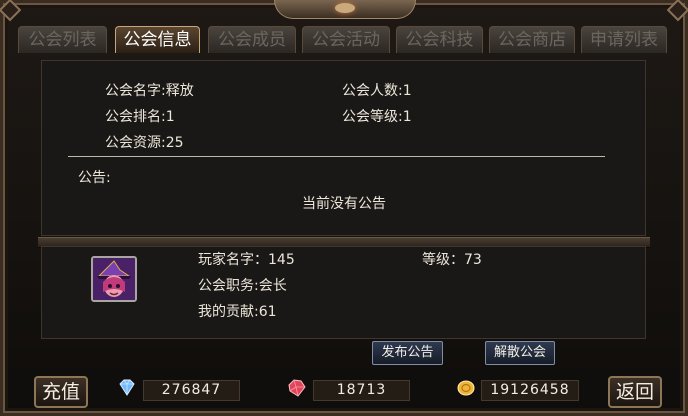  Describe the element at coordinates (297, 388) in the screenshot. I see `red-ruby-icon` at that location.